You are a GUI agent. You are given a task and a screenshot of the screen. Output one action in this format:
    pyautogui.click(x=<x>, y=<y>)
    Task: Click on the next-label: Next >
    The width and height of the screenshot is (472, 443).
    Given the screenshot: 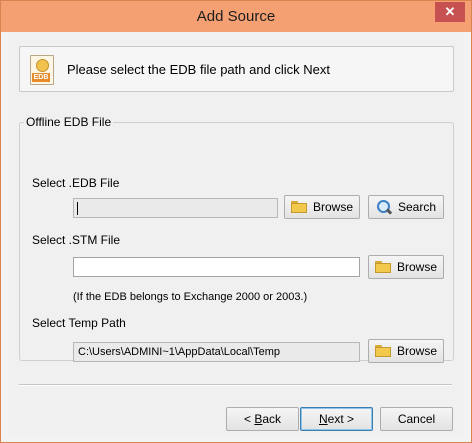 What is the action you would take?
    pyautogui.click(x=336, y=419)
    